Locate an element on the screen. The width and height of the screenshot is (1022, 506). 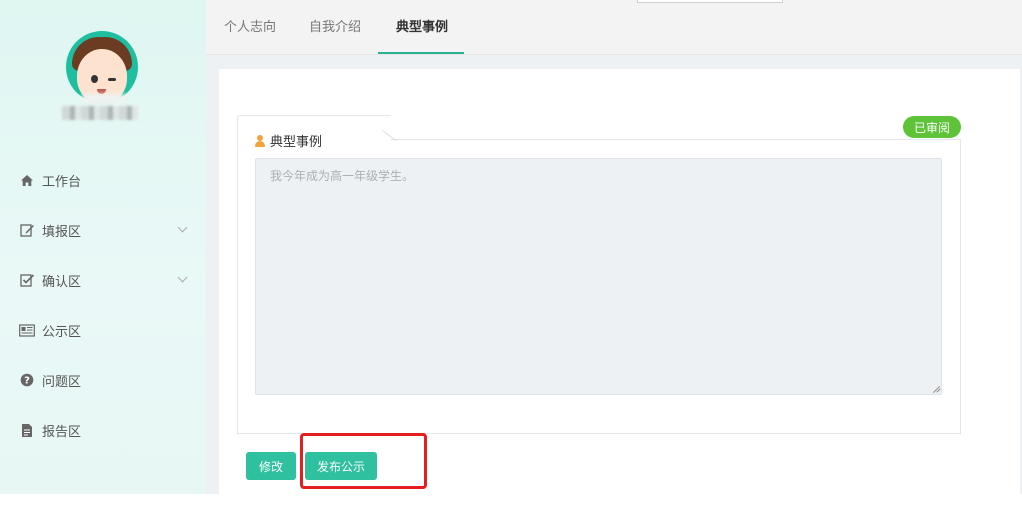
sidebar-item-questions: ? 问题区 is located at coordinates (103, 380).